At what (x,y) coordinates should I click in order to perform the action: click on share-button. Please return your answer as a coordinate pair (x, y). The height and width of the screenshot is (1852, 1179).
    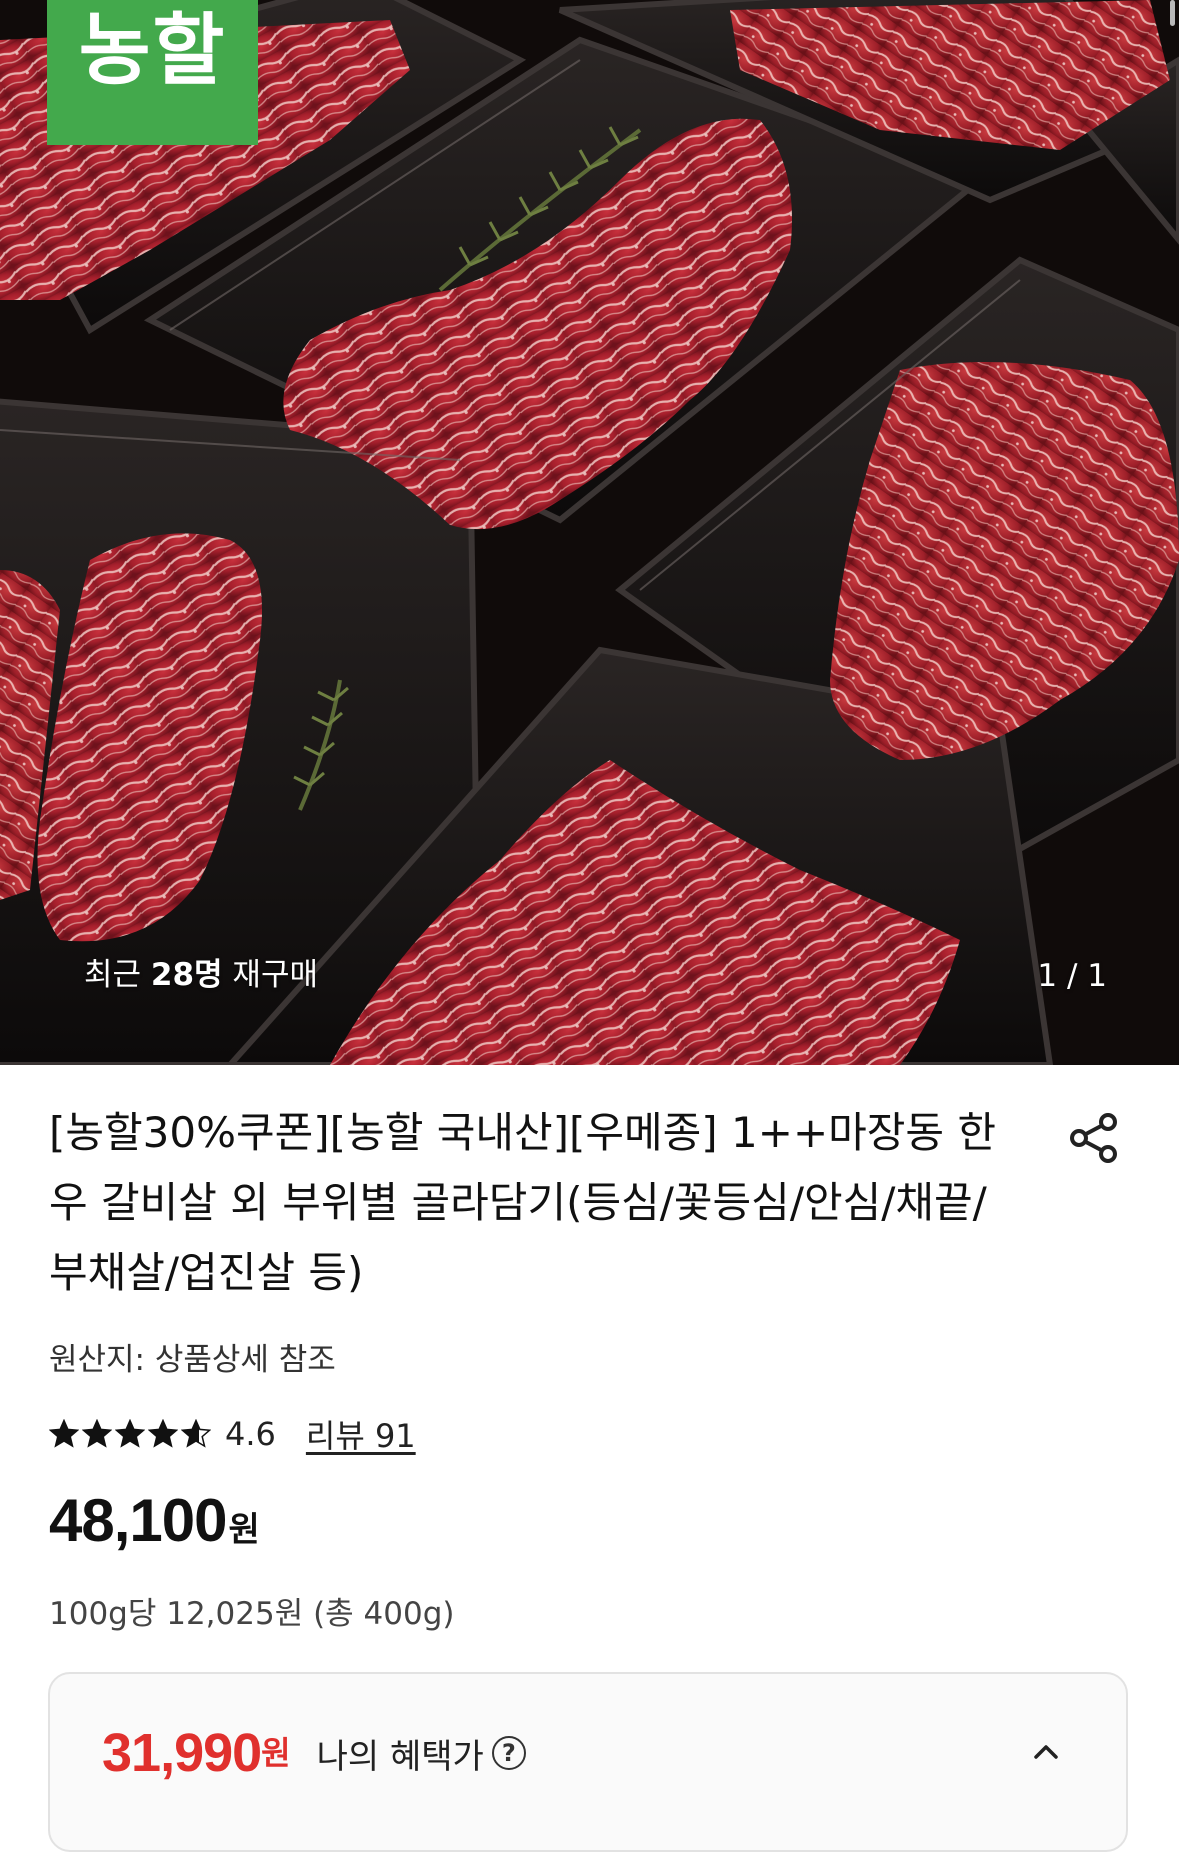
    Looking at the image, I should click on (1094, 1138).